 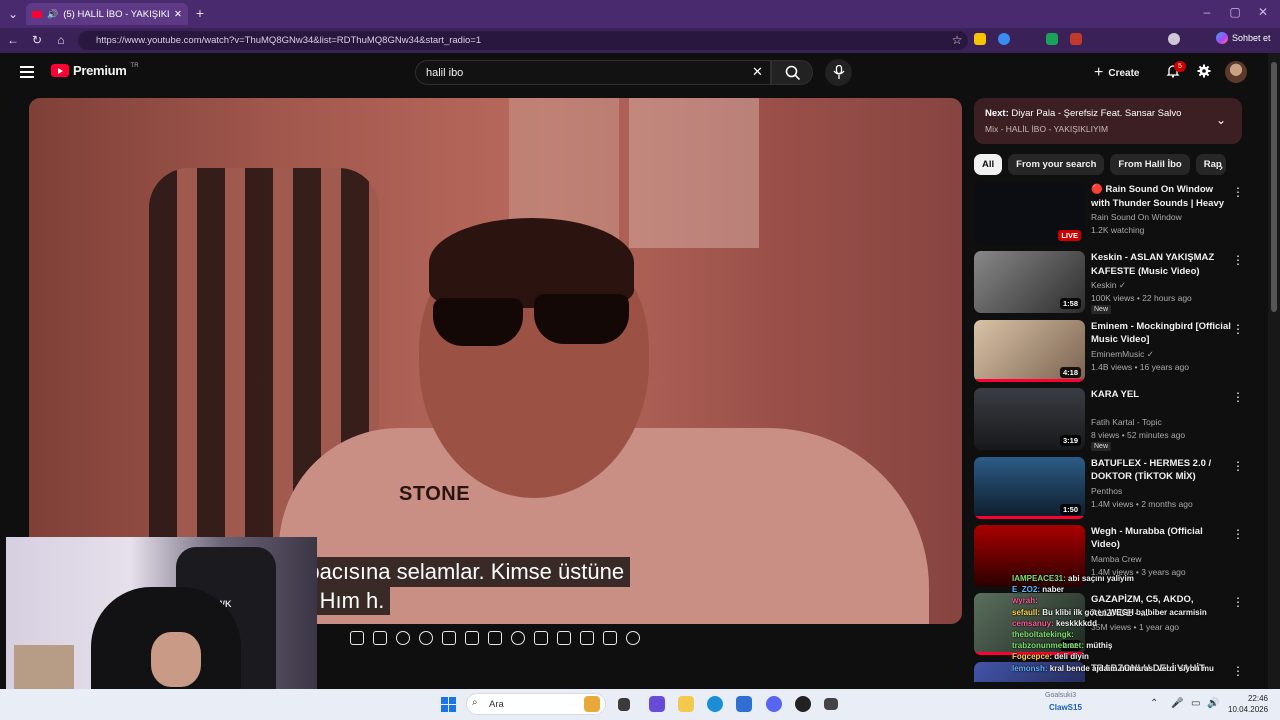 I want to click on home-icon: ⌂, so click(x=61, y=40).